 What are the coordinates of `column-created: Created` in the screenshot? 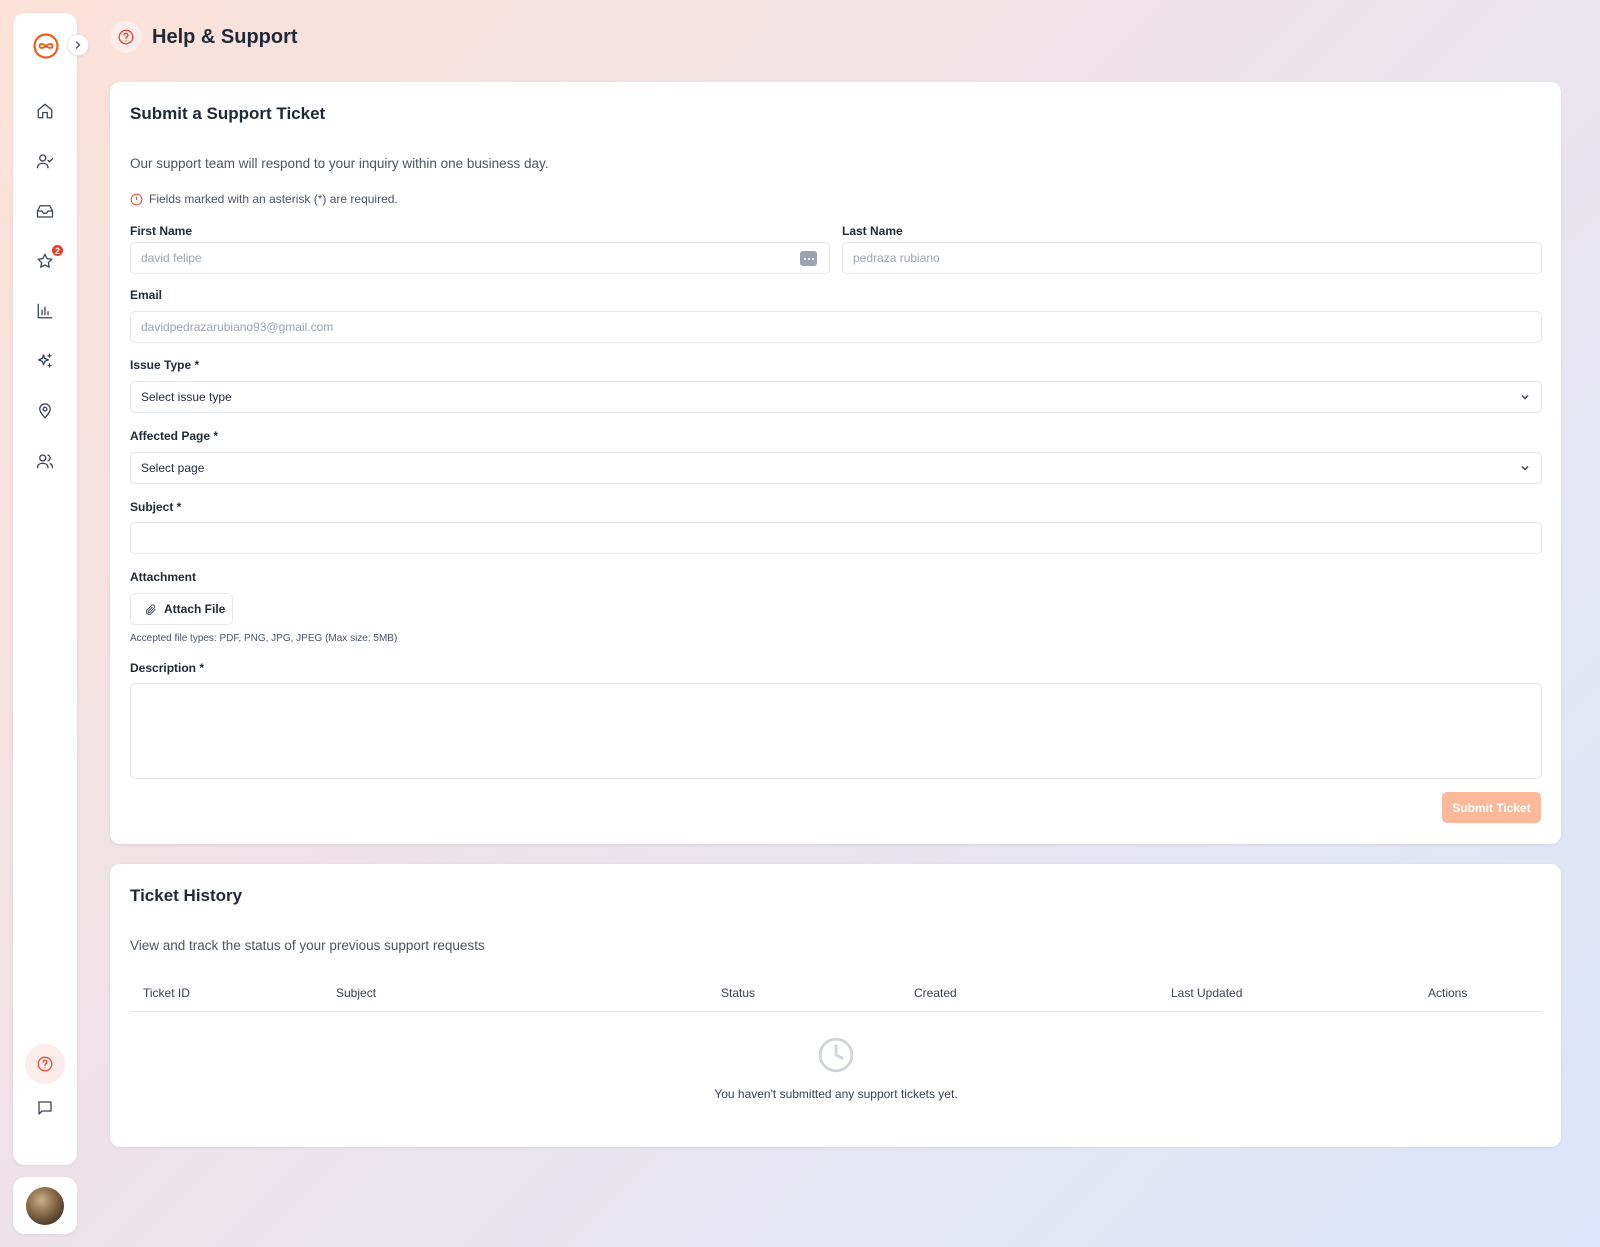 It's located at (935, 993).